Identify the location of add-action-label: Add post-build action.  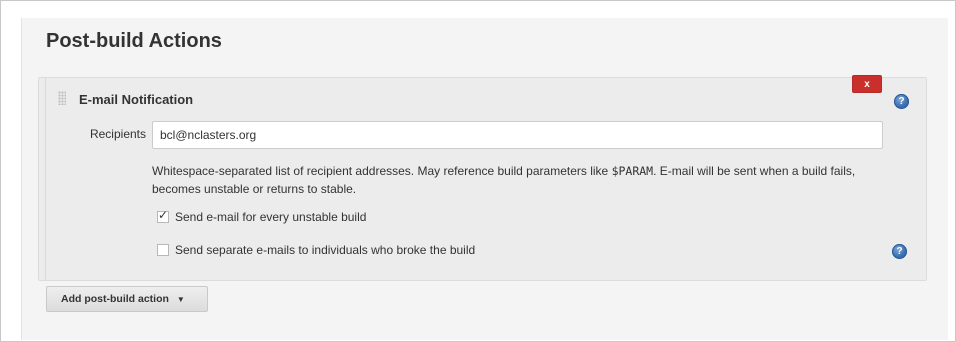
(115, 299).